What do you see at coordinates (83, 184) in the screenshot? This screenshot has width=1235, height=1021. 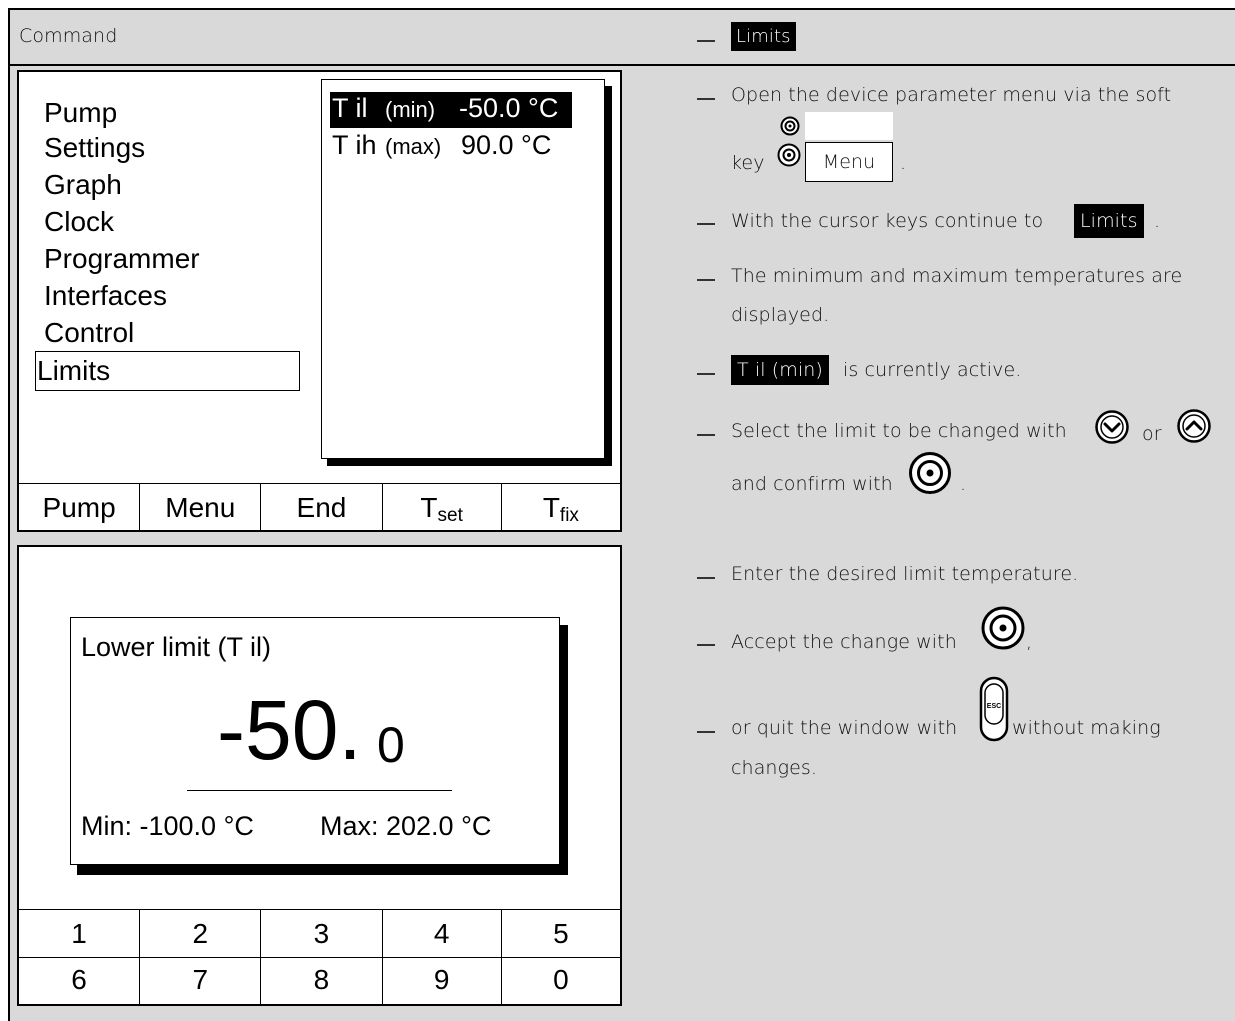 I see `menu-item-graph: Graph` at bounding box center [83, 184].